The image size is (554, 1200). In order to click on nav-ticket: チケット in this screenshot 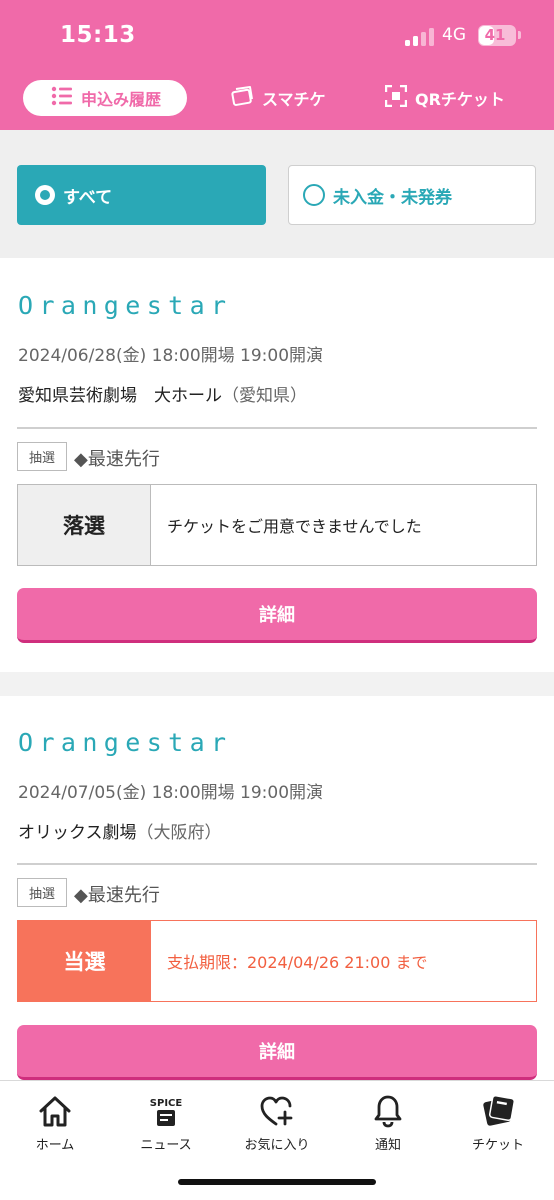, I will do `click(498, 1123)`.